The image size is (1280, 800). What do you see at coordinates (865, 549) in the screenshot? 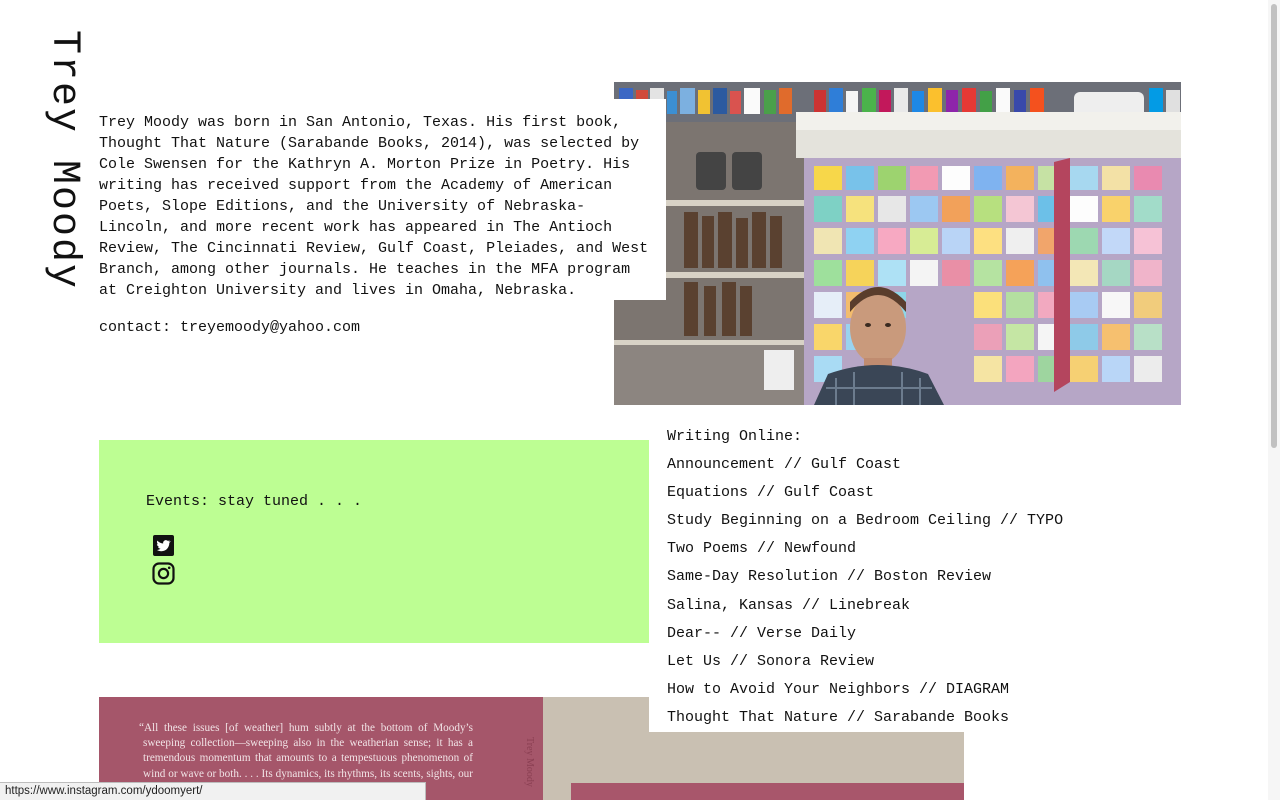
I see `writing-link: Two Poems // Newfound` at bounding box center [865, 549].